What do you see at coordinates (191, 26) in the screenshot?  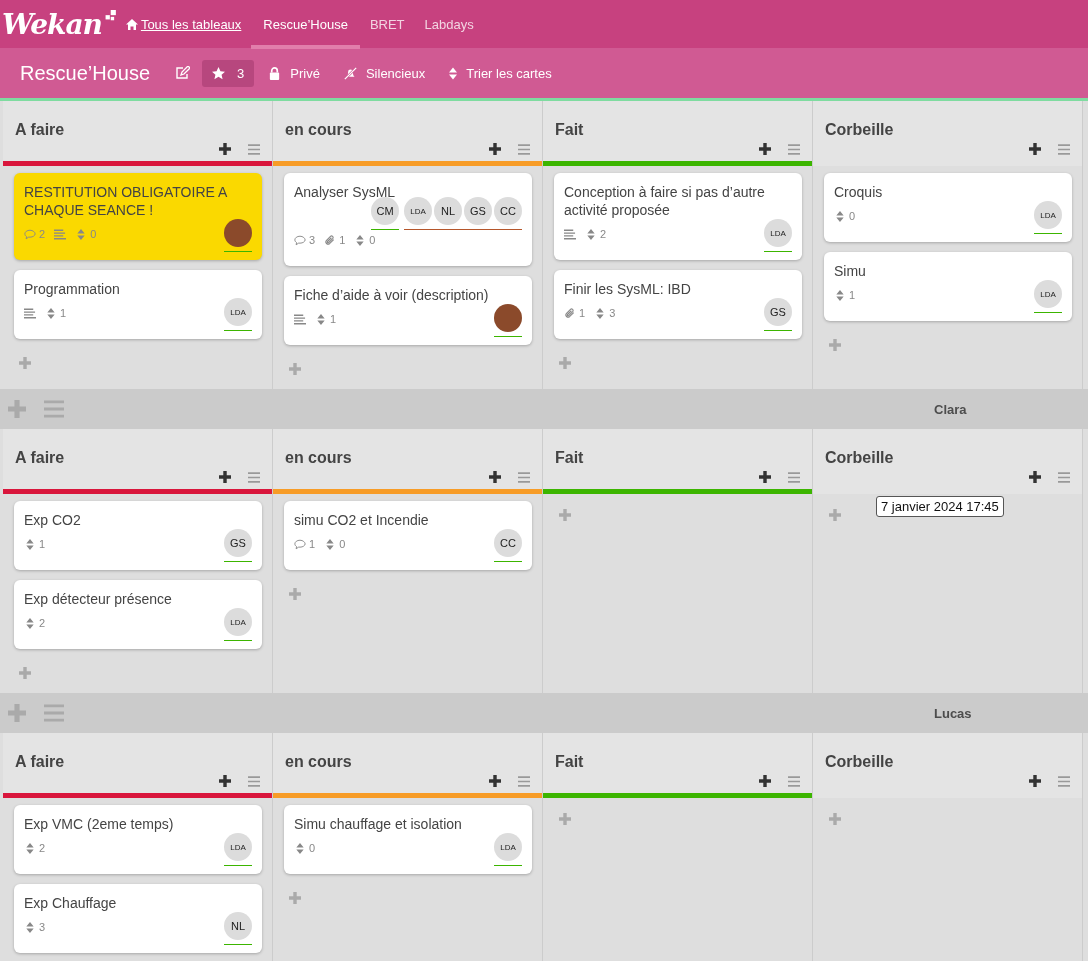 I see `all-boards-link: Tous les tableaux` at bounding box center [191, 26].